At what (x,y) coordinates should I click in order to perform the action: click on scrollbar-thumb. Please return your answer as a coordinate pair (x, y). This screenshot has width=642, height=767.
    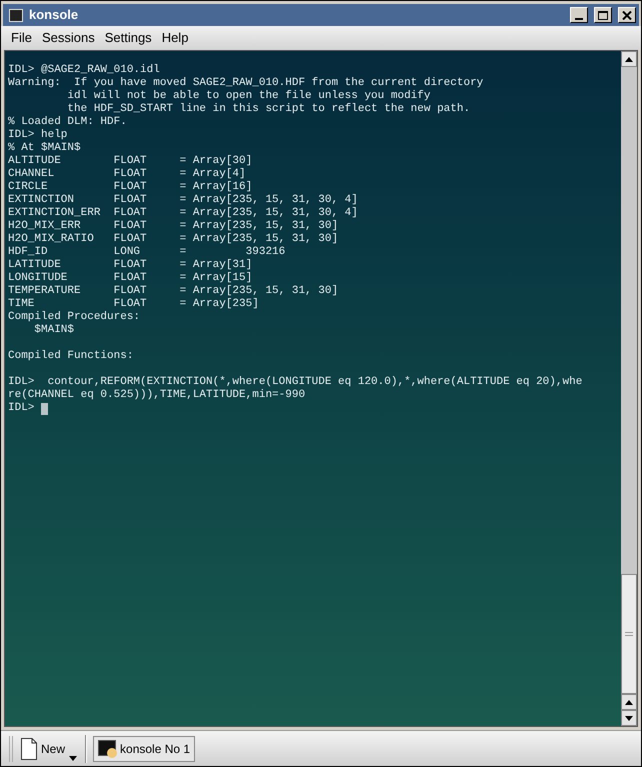
    Looking at the image, I should click on (629, 634).